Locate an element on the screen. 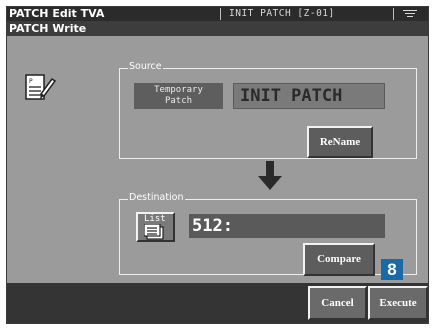 The image size is (435, 329). bottom-bar: Cancel Execute is located at coordinates (217, 303).